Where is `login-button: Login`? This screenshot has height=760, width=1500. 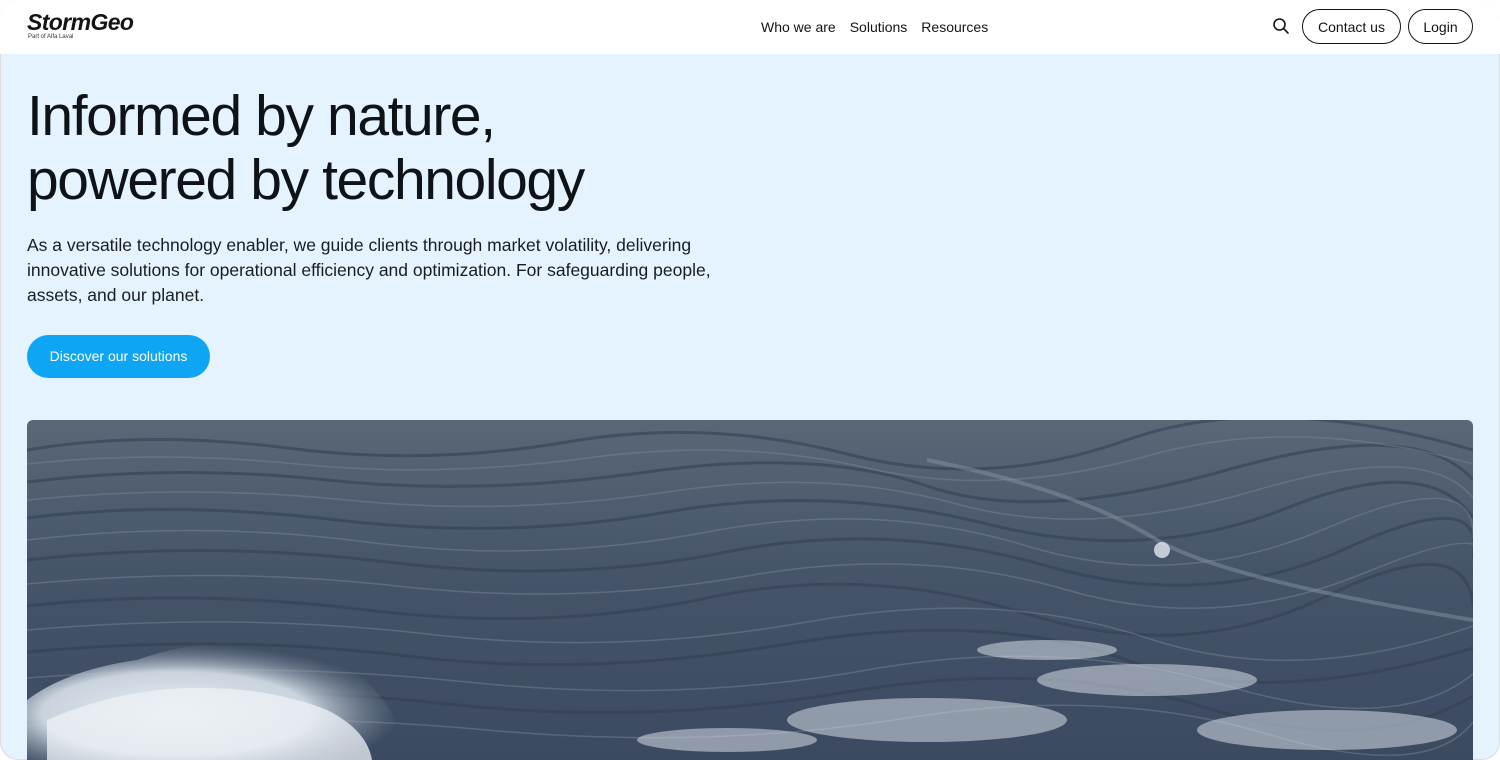
login-button: Login is located at coordinates (1440, 26).